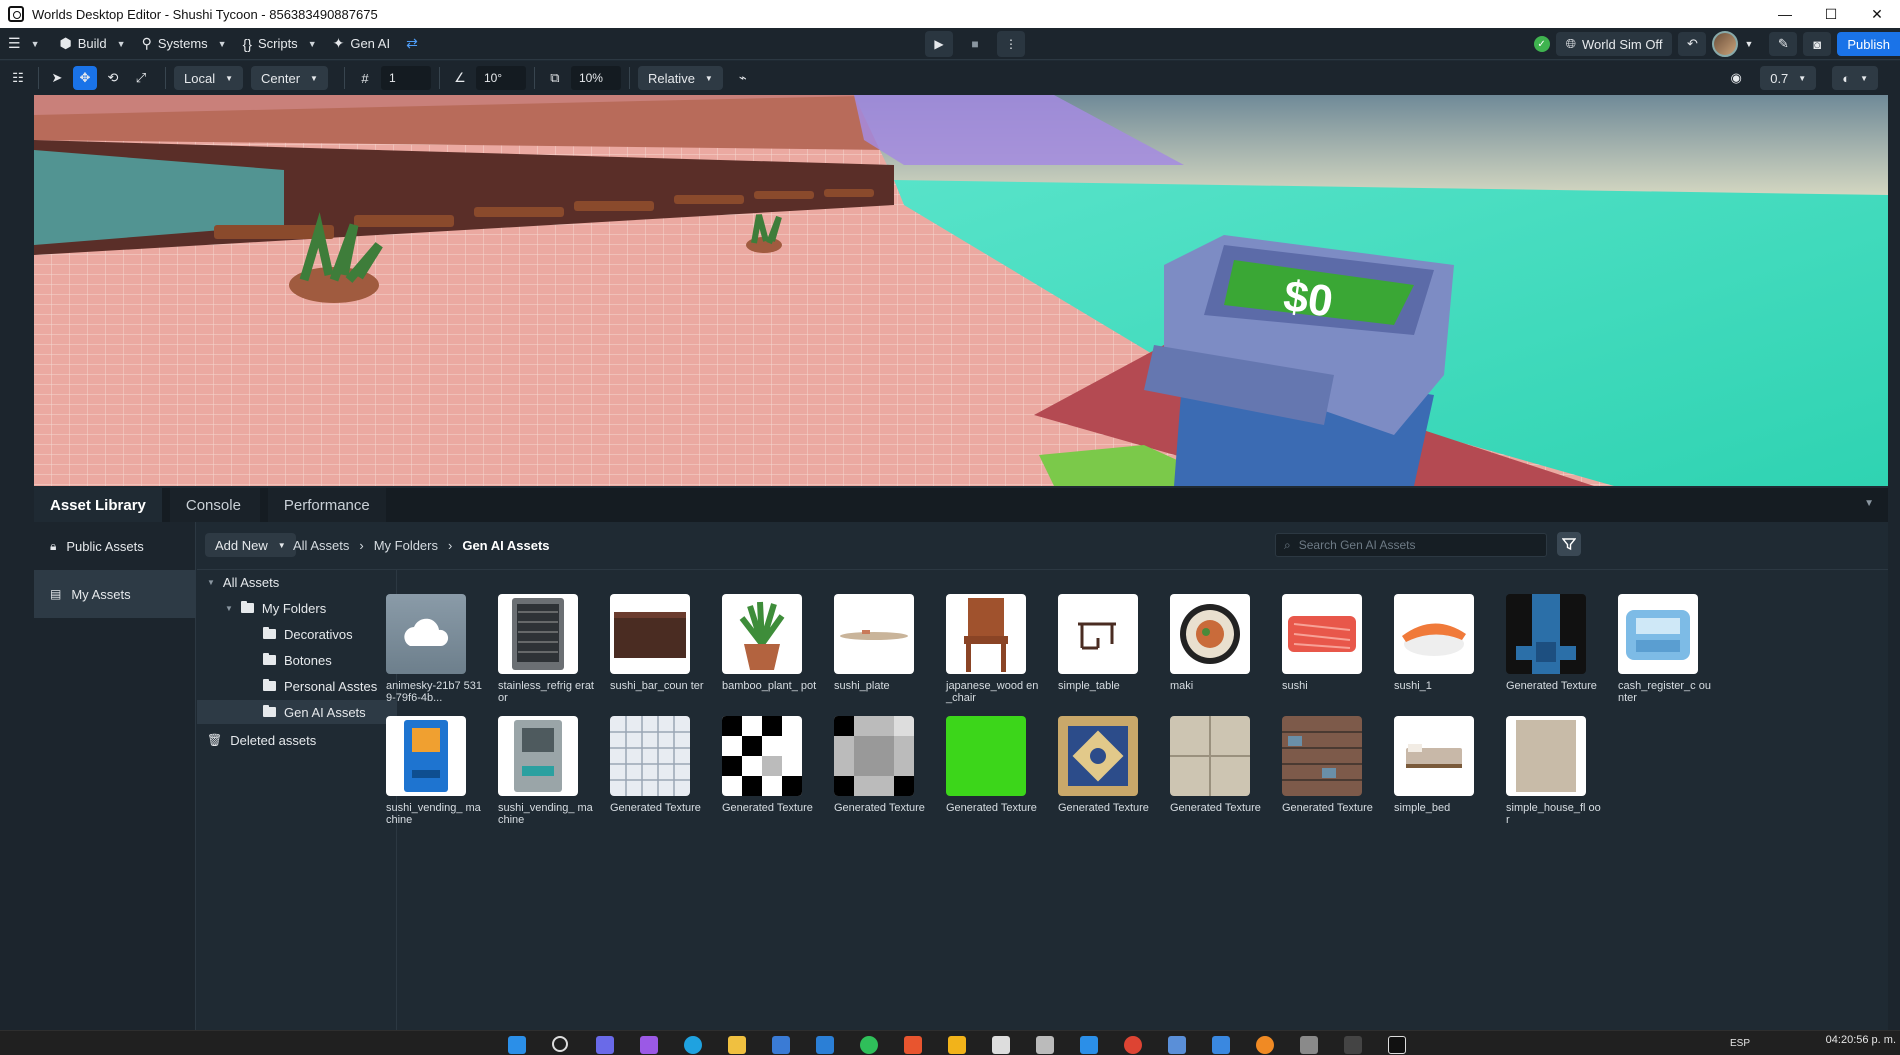  What do you see at coordinates (957, 1045) in the screenshot?
I see `notes-icon` at bounding box center [957, 1045].